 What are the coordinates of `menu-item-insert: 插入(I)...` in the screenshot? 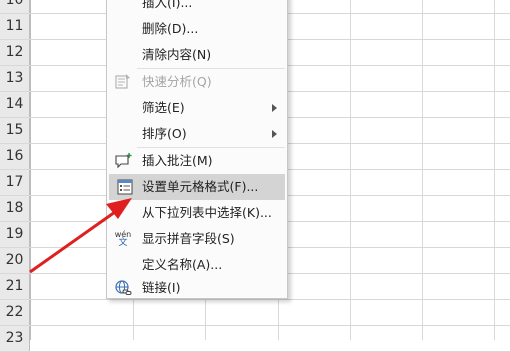 It's located at (197, 8).